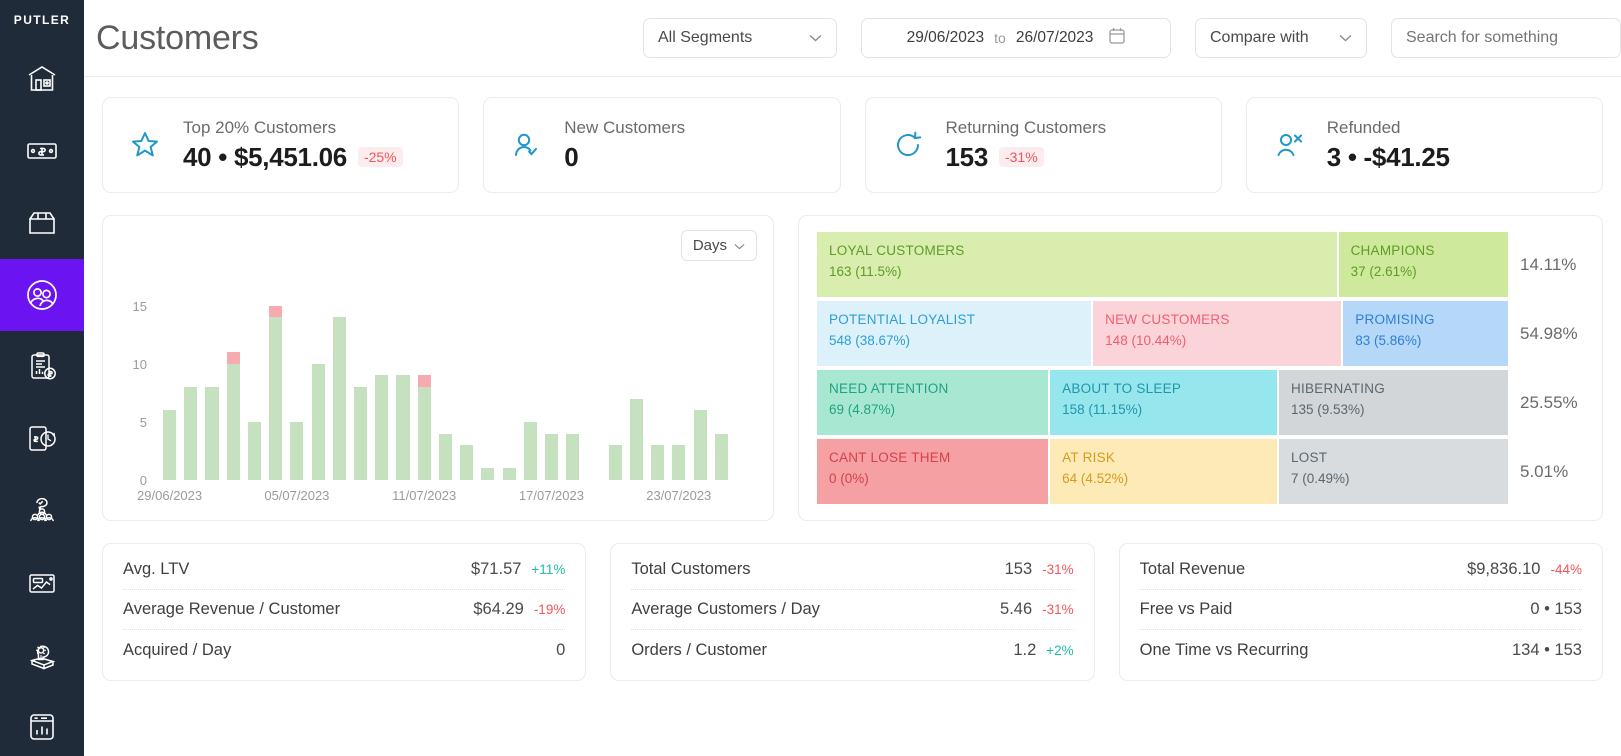 Image resolution: width=1621 pixels, height=756 pixels. Describe the element at coordinates (42, 79) in the screenshot. I see `nav-store` at that location.